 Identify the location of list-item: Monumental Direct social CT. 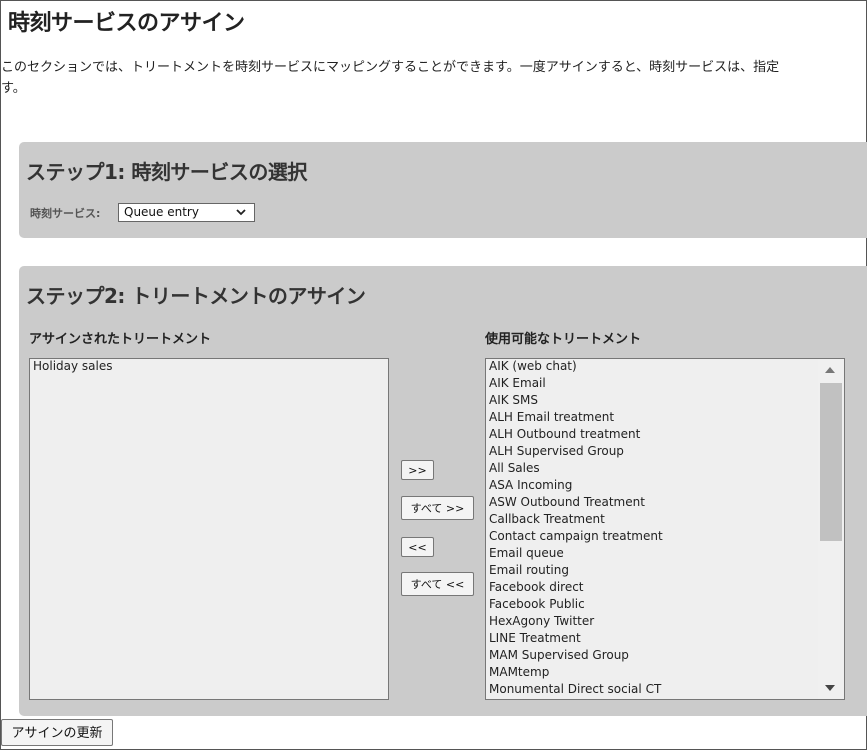
(665, 690).